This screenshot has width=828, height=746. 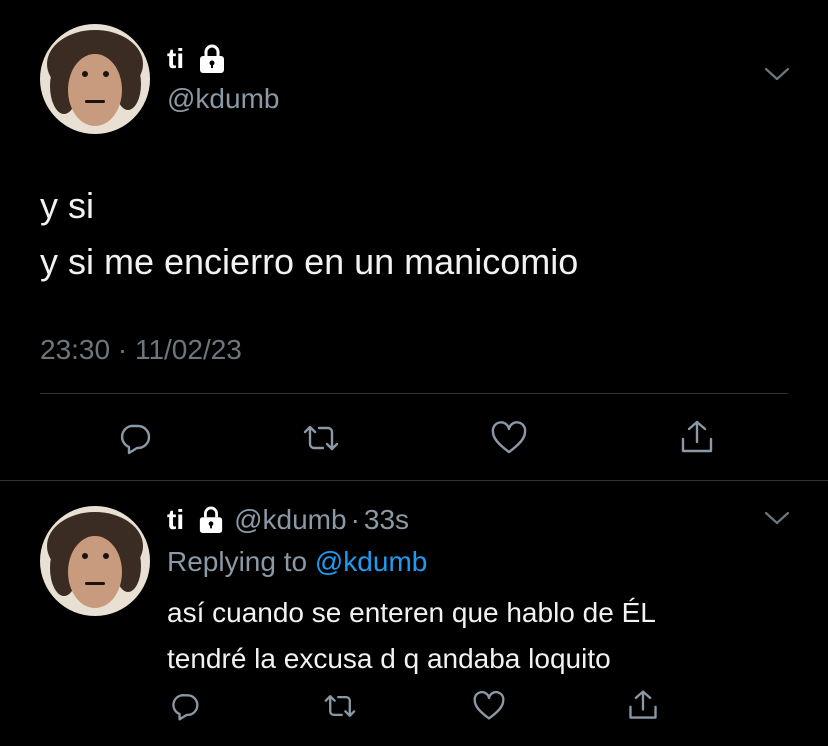 I want to click on reply-text-line: así cuando se enteren que hablo de ÉL, so click(x=411, y=612).